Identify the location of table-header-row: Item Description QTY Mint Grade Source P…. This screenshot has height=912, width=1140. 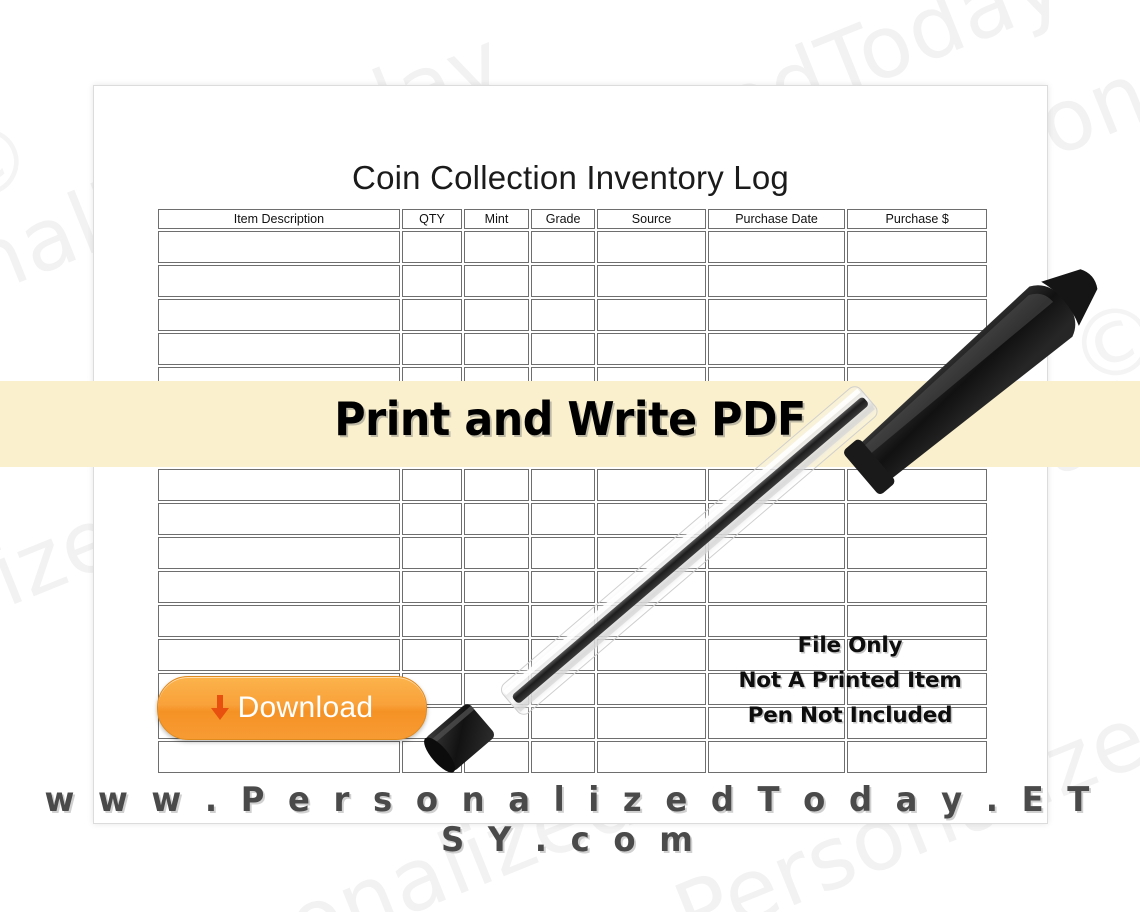
(572, 219).